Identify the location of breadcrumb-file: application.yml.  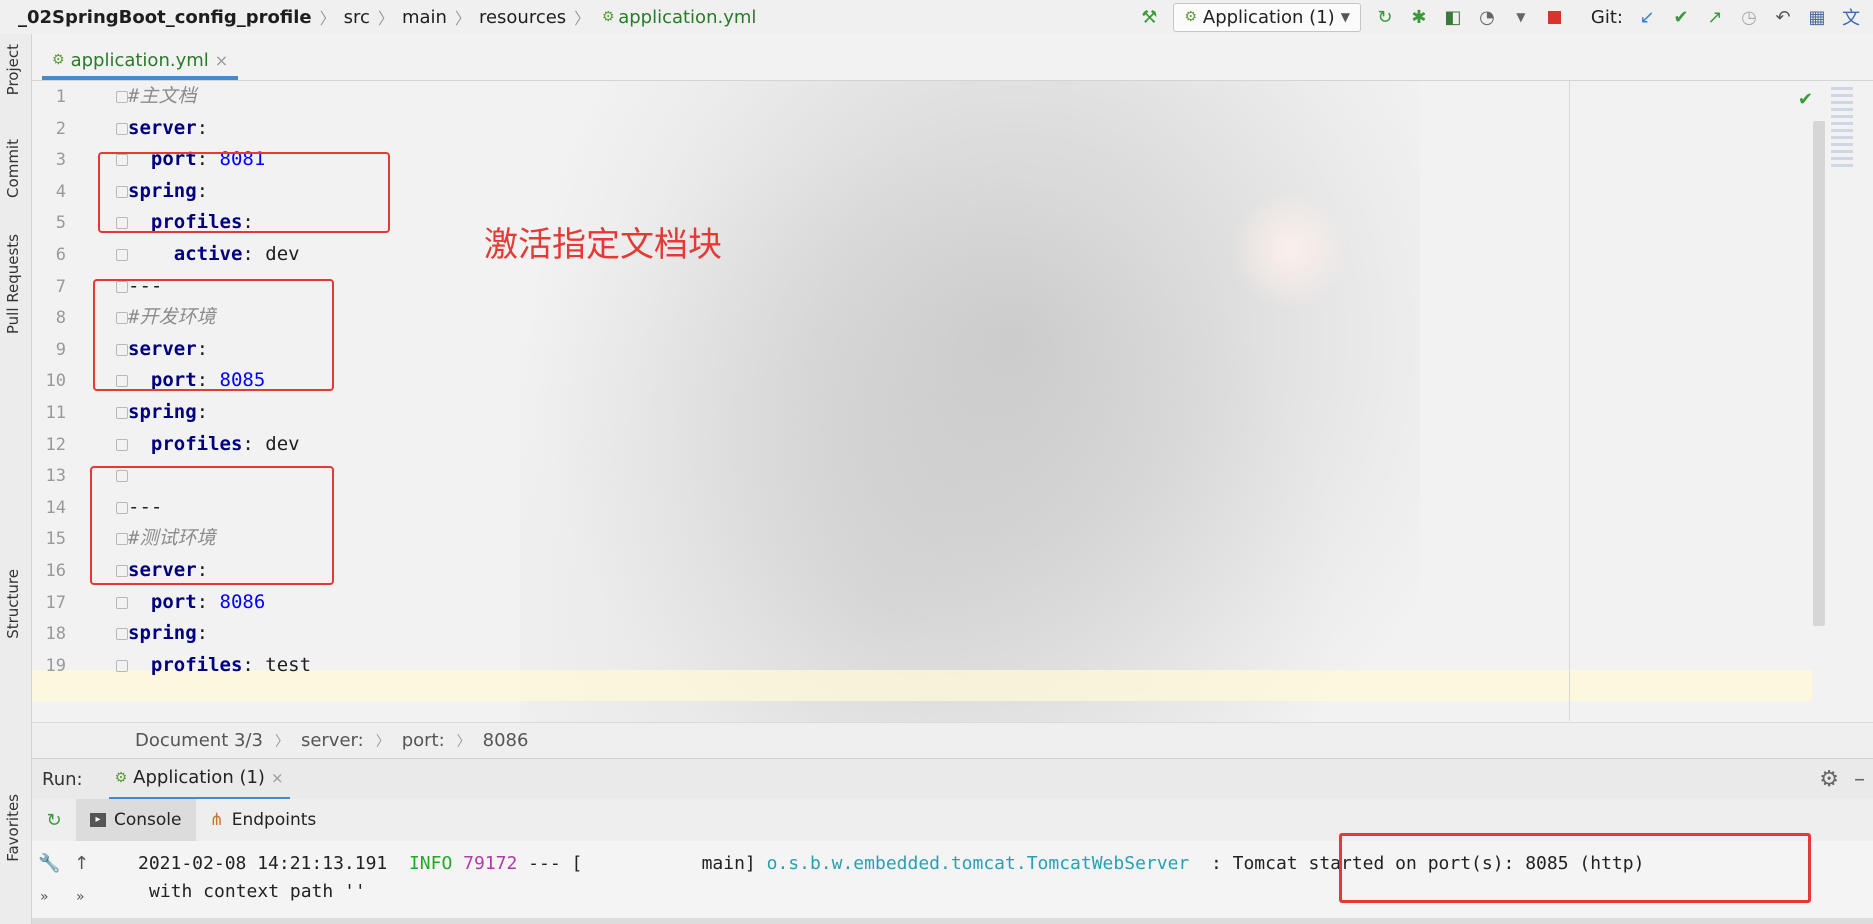
(687, 17).